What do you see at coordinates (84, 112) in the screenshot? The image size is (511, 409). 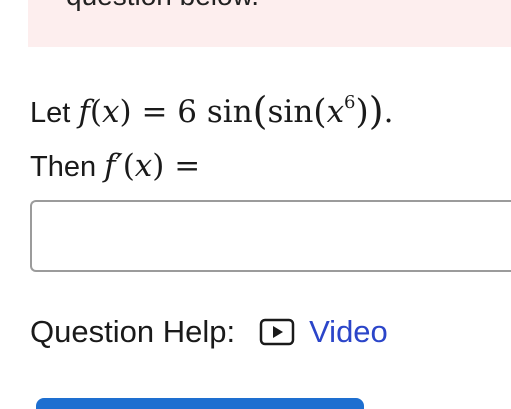 I see `function-name: f` at bounding box center [84, 112].